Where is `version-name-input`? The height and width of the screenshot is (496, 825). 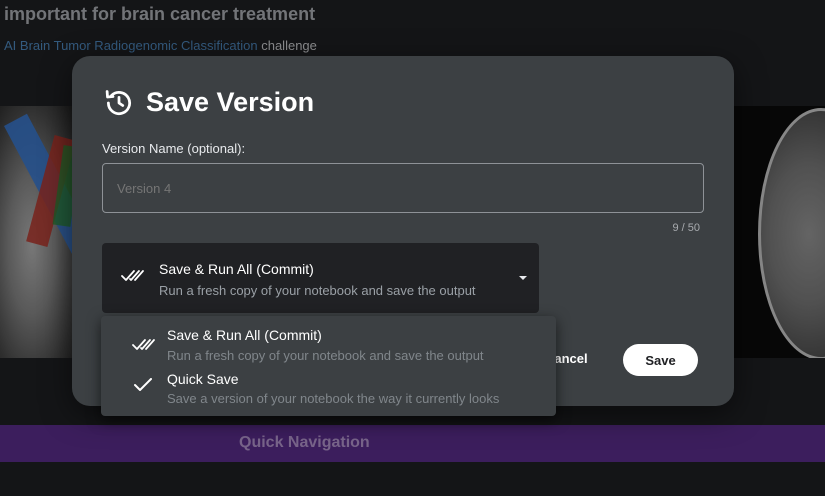
version-name-input is located at coordinates (403, 188).